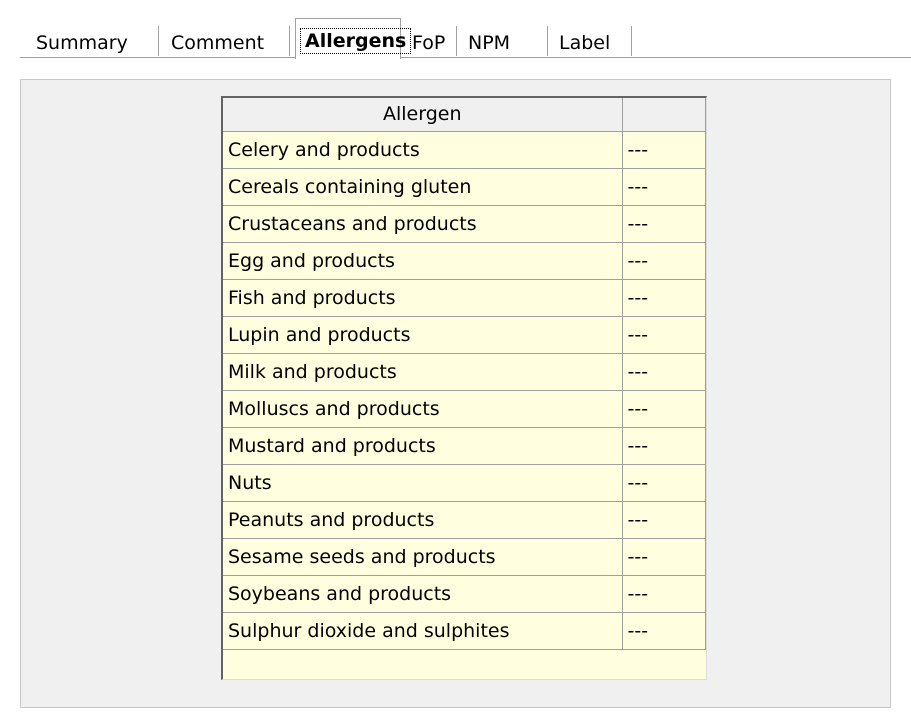  What do you see at coordinates (423, 115) in the screenshot?
I see `column-header-allergen: Allergen` at bounding box center [423, 115].